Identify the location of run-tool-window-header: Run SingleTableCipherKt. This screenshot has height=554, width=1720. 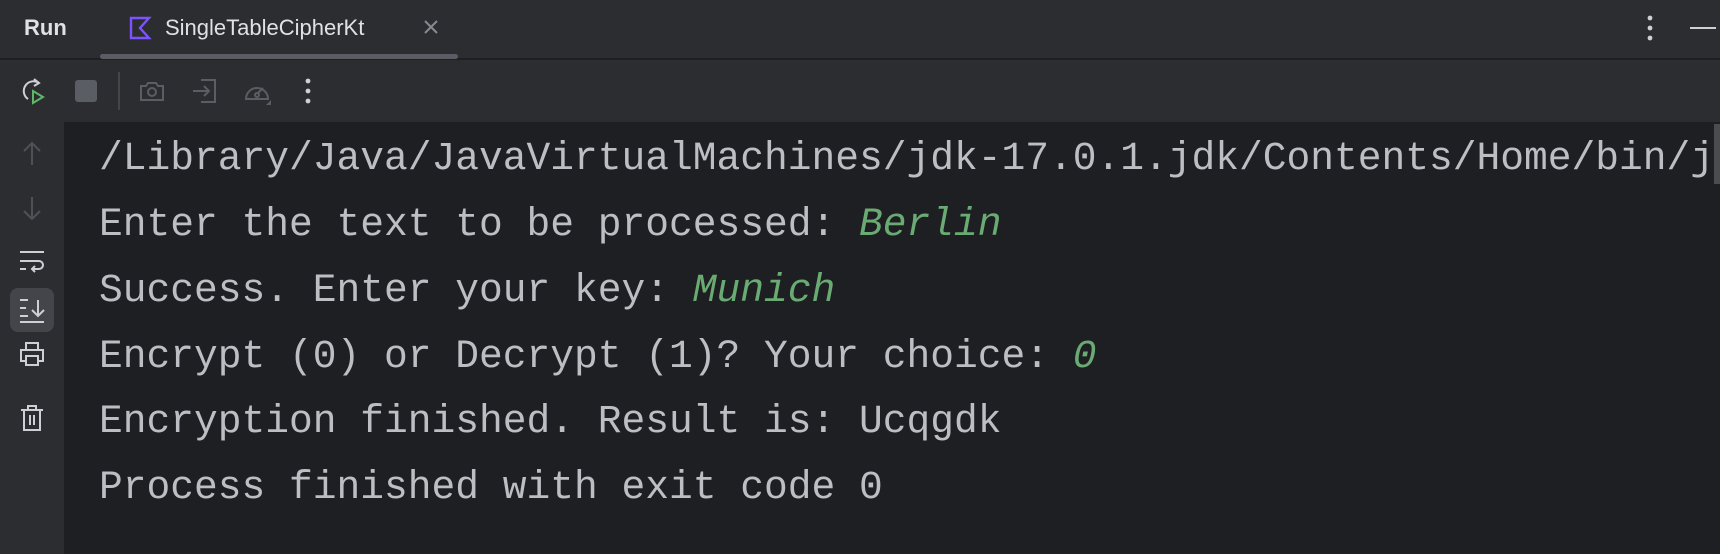
(860, 30).